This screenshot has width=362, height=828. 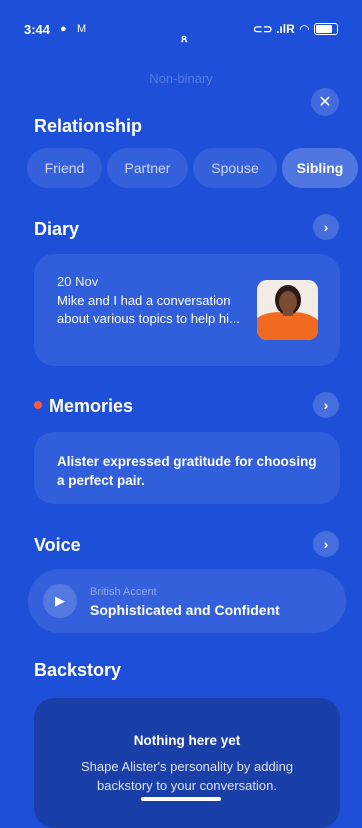 What do you see at coordinates (287, 310) in the screenshot?
I see `diary-thumbnail` at bounding box center [287, 310].